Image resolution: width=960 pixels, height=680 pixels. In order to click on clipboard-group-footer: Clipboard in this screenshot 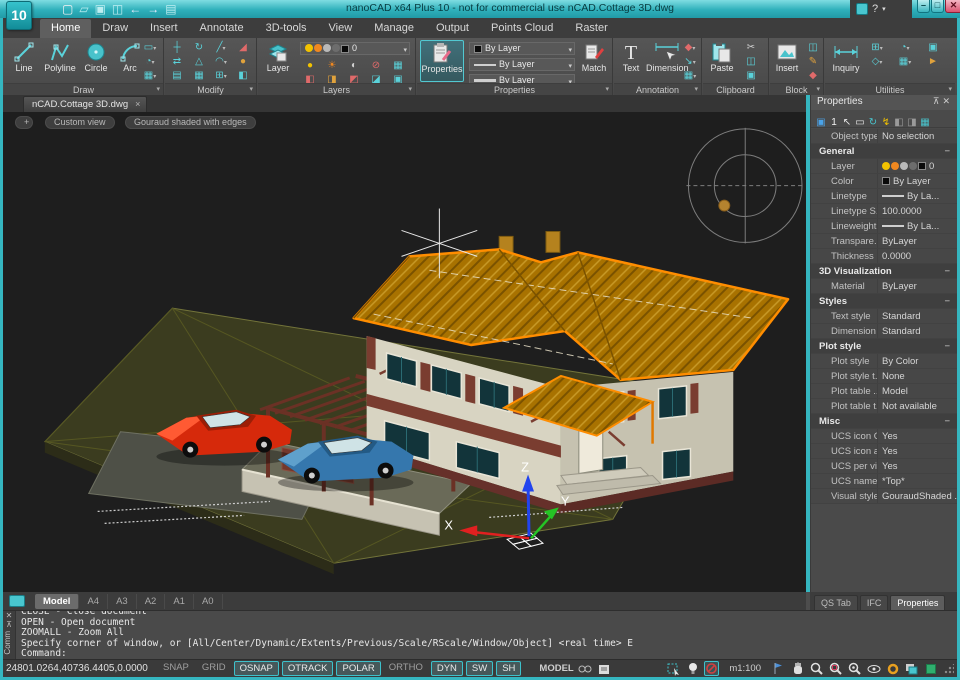, I will do `click(735, 89)`.